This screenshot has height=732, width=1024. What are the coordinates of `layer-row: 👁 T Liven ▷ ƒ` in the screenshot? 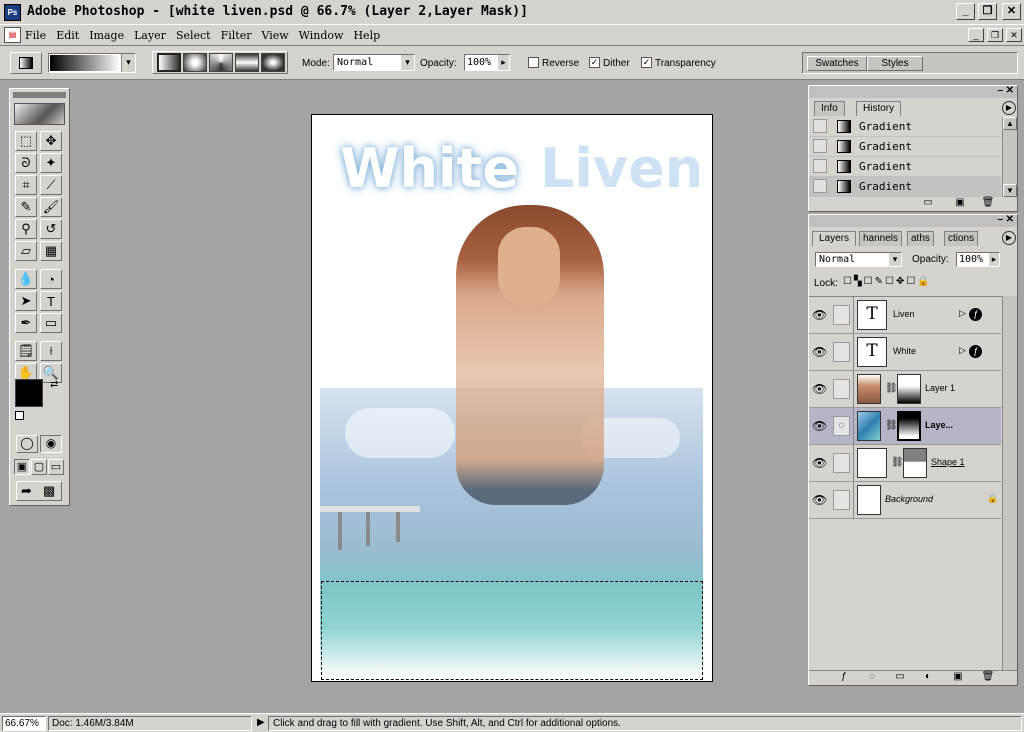 It's located at (905, 315).